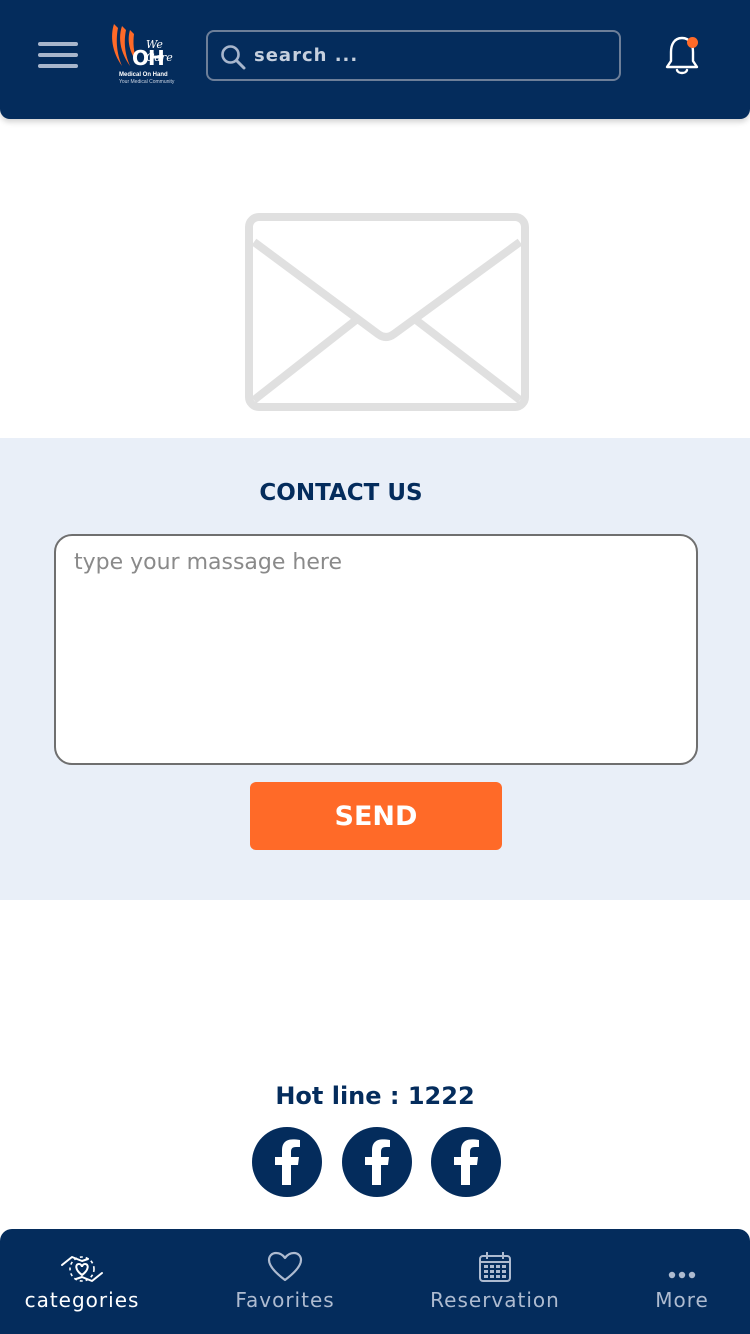 Image resolution: width=750 pixels, height=1334 pixels. What do you see at coordinates (682, 1281) in the screenshot?
I see `nav-item-more: More` at bounding box center [682, 1281].